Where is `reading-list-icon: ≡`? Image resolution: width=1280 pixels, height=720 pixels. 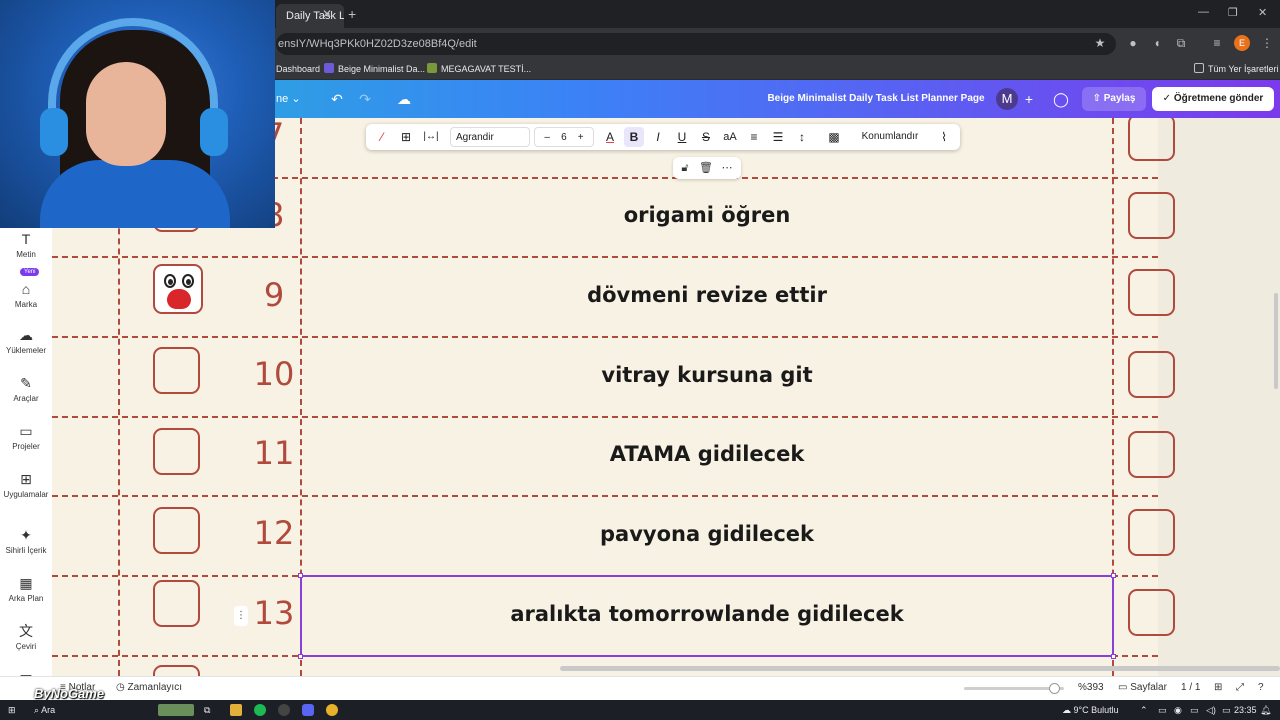 reading-list-icon: ≡ is located at coordinates (1217, 43).